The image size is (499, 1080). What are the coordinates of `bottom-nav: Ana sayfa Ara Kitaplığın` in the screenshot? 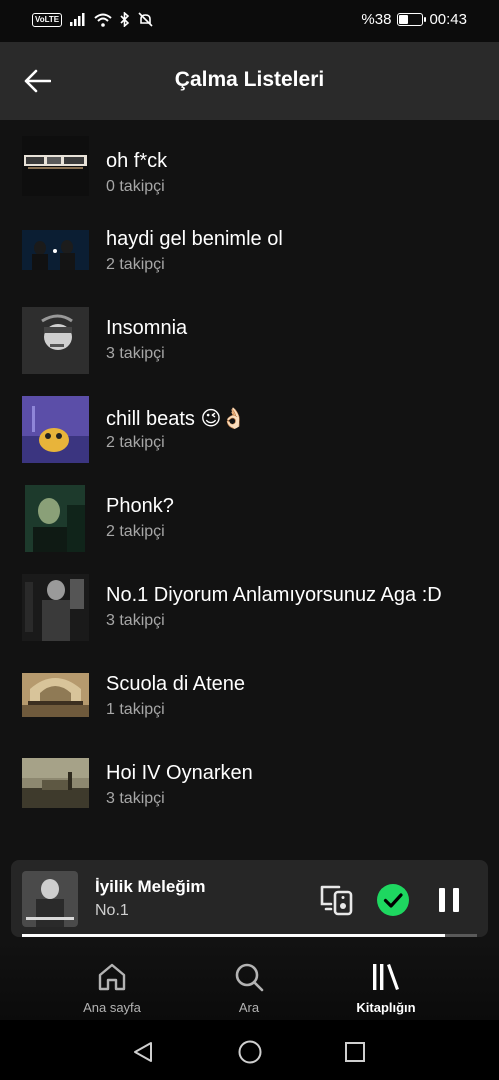 It's located at (249, 980).